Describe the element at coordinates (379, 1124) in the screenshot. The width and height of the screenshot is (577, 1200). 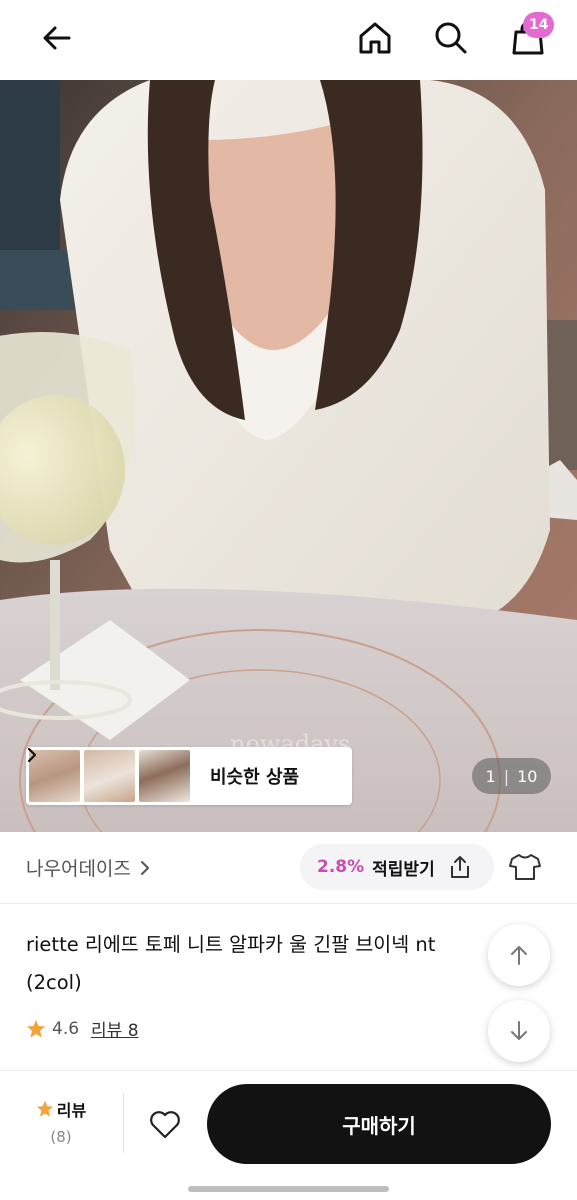
I see `buy-button: 구매하기` at that location.